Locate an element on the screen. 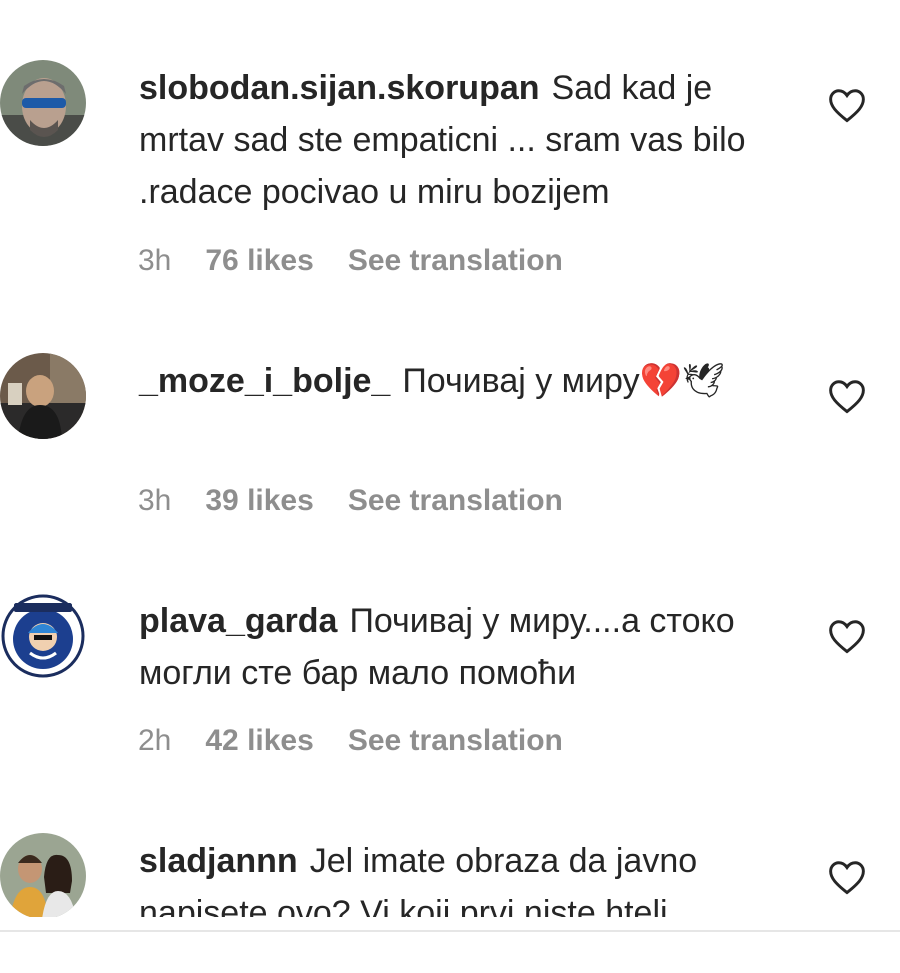 The height and width of the screenshot is (973, 900). divider is located at coordinates (450, 931).